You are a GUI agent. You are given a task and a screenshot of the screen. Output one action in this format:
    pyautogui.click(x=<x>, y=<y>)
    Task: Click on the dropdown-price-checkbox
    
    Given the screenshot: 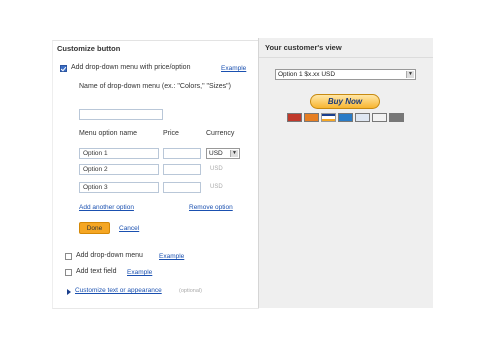 What is the action you would take?
    pyautogui.click(x=63, y=68)
    